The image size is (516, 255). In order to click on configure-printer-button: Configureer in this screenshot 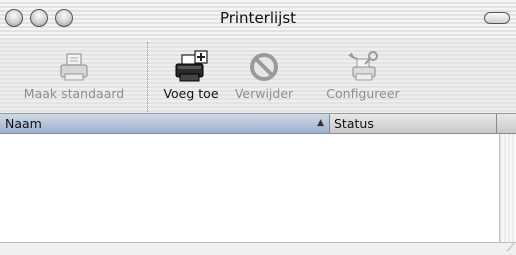, I will do `click(363, 74)`.